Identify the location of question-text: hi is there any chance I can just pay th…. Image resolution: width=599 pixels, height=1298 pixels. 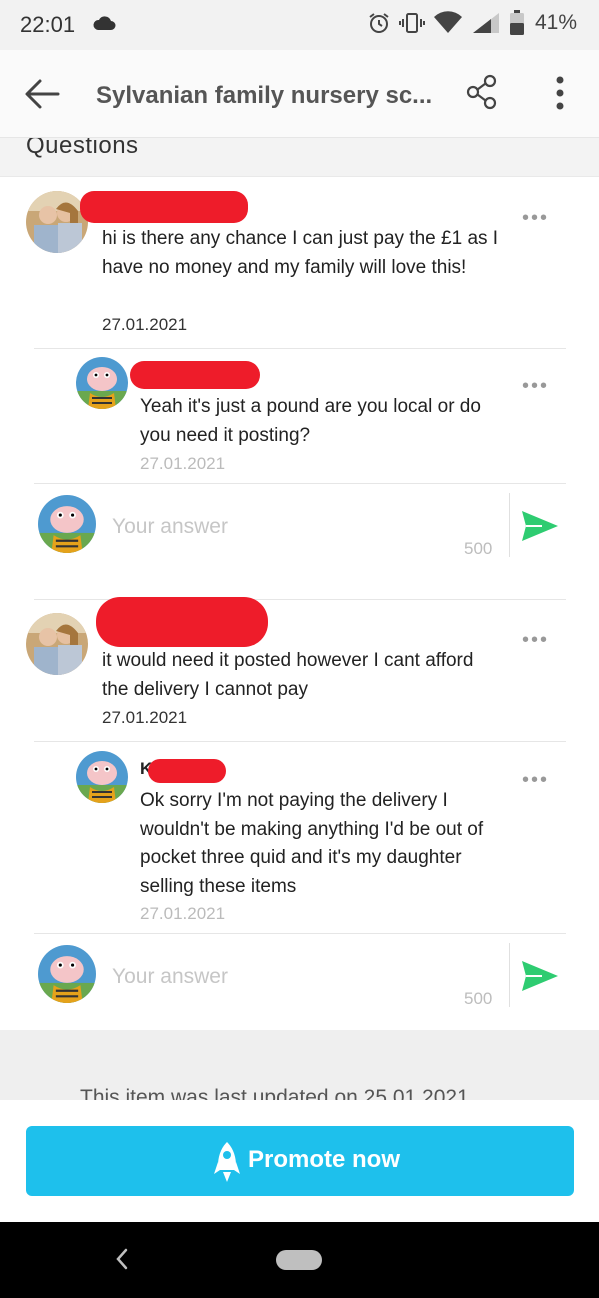
(300, 253).